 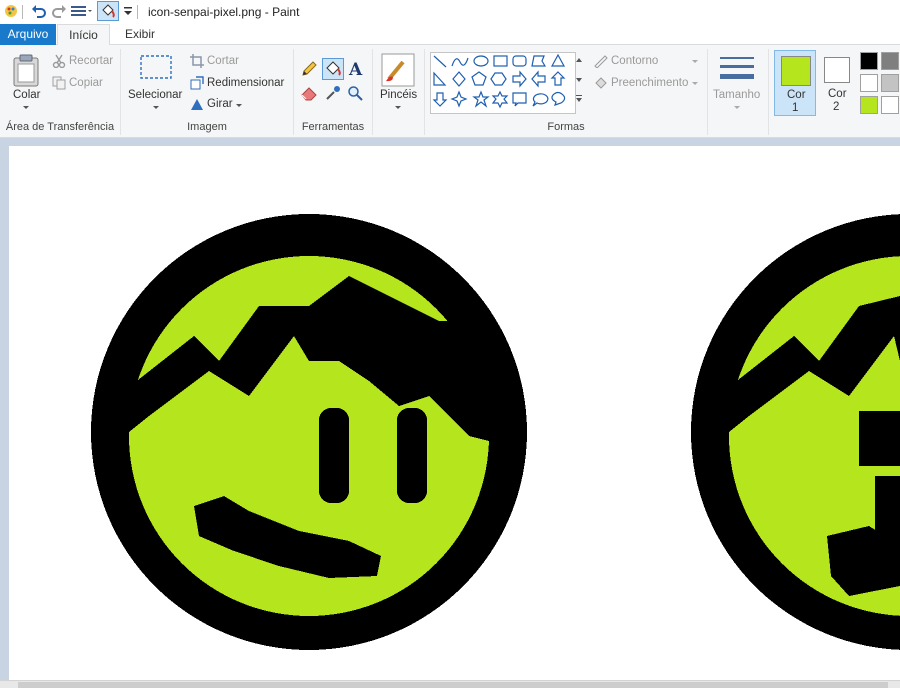 I want to click on fill-tool-quick-icon, so click(x=108, y=12).